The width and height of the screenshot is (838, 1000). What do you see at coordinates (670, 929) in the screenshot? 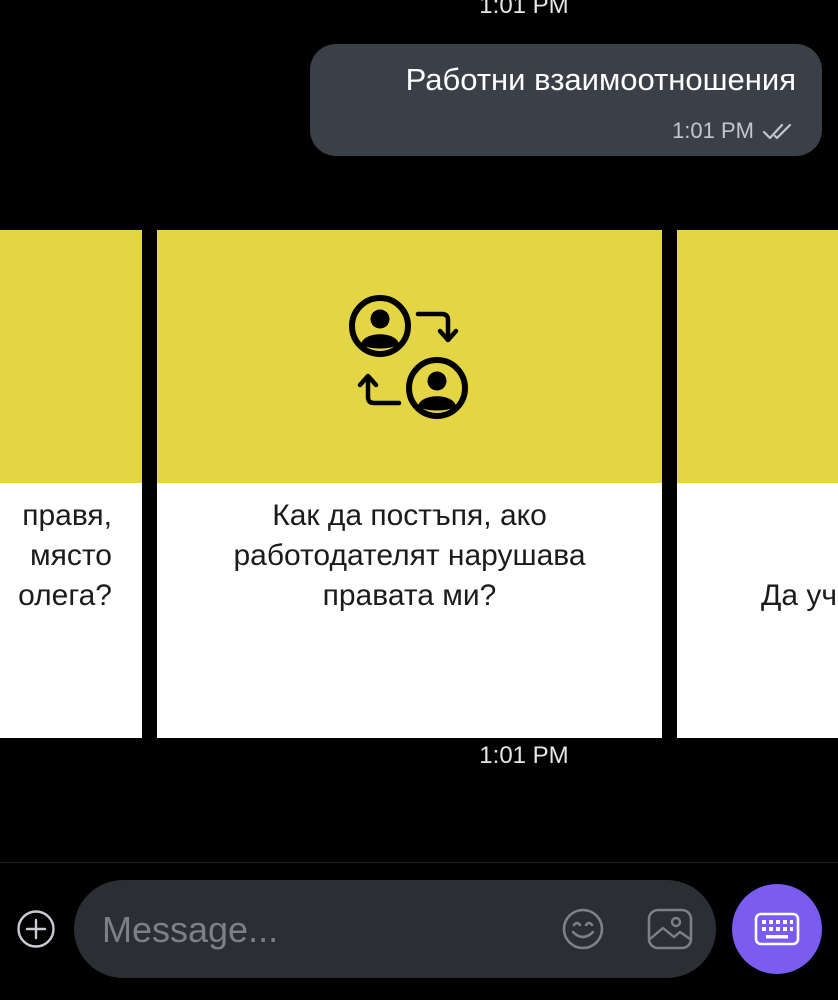
I see `image-icon` at bounding box center [670, 929].